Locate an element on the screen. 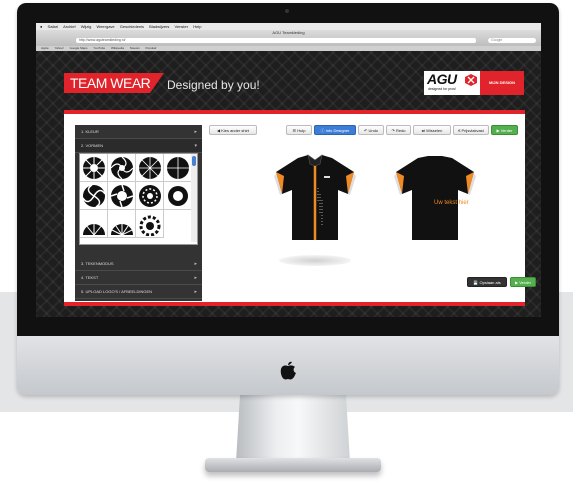 Image resolution: width=573 pixels, height=482 pixels. menu-item: Venster is located at coordinates (182, 26).